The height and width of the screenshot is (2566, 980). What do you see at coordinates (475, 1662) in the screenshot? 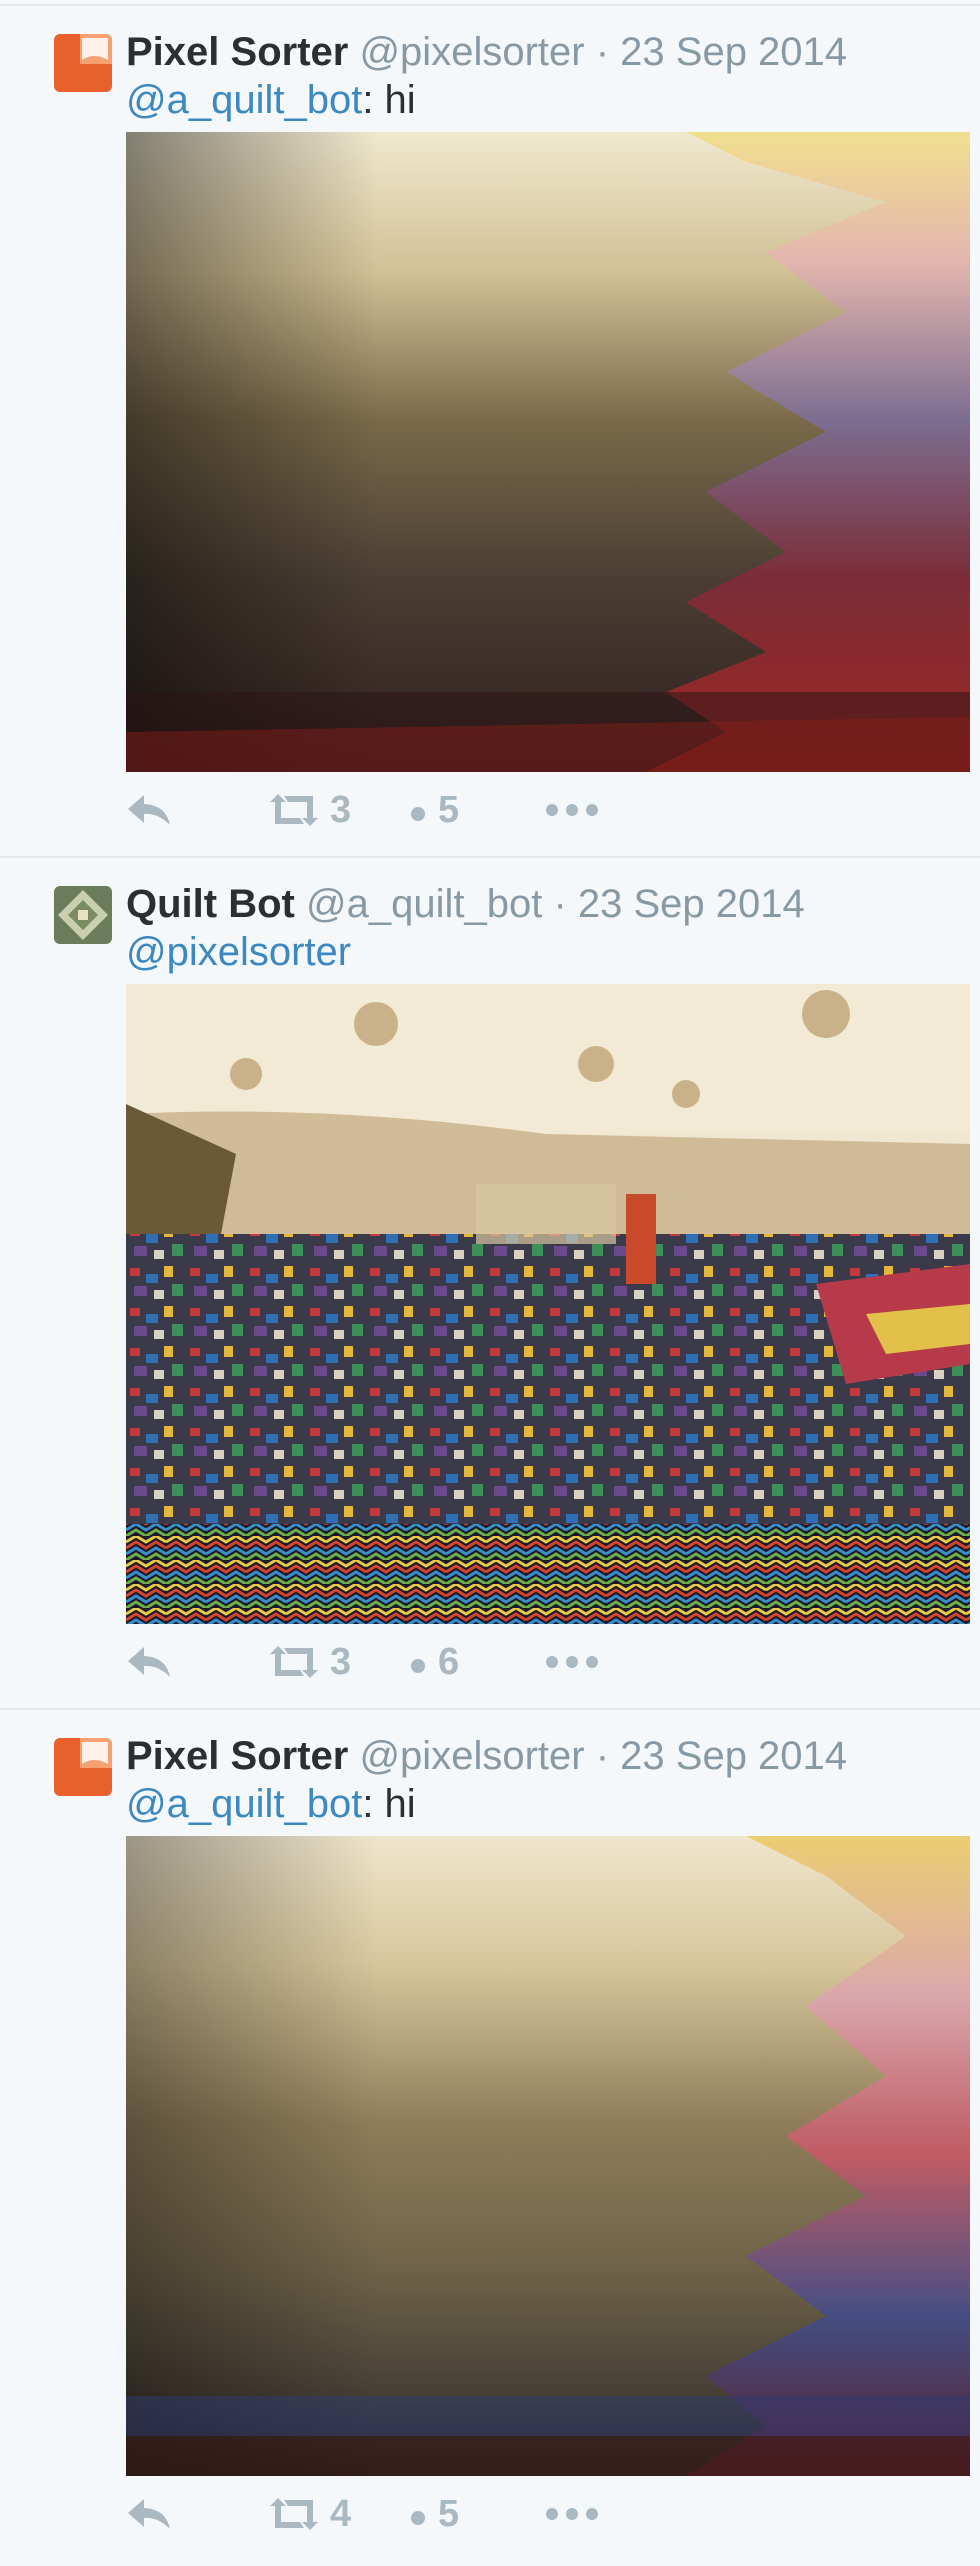
I see `like-button: 6` at bounding box center [475, 1662].